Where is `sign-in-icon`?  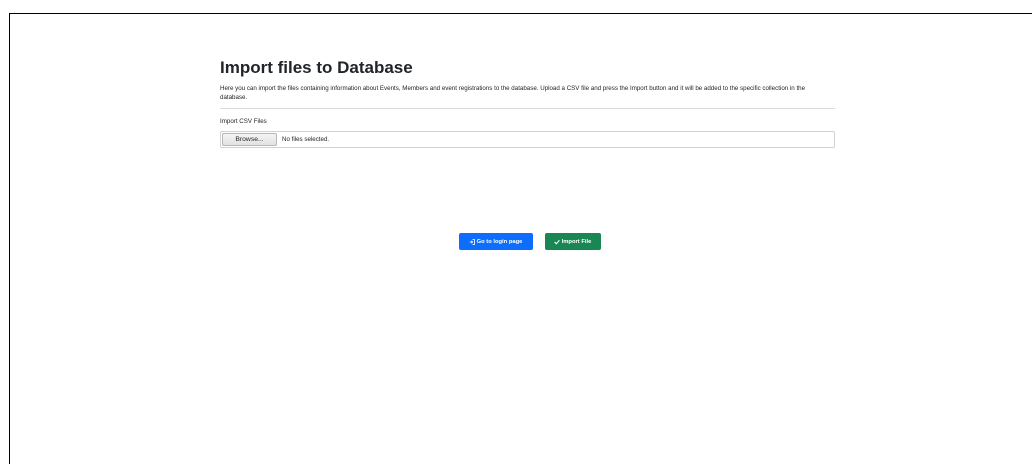
sign-in-icon is located at coordinates (472, 241).